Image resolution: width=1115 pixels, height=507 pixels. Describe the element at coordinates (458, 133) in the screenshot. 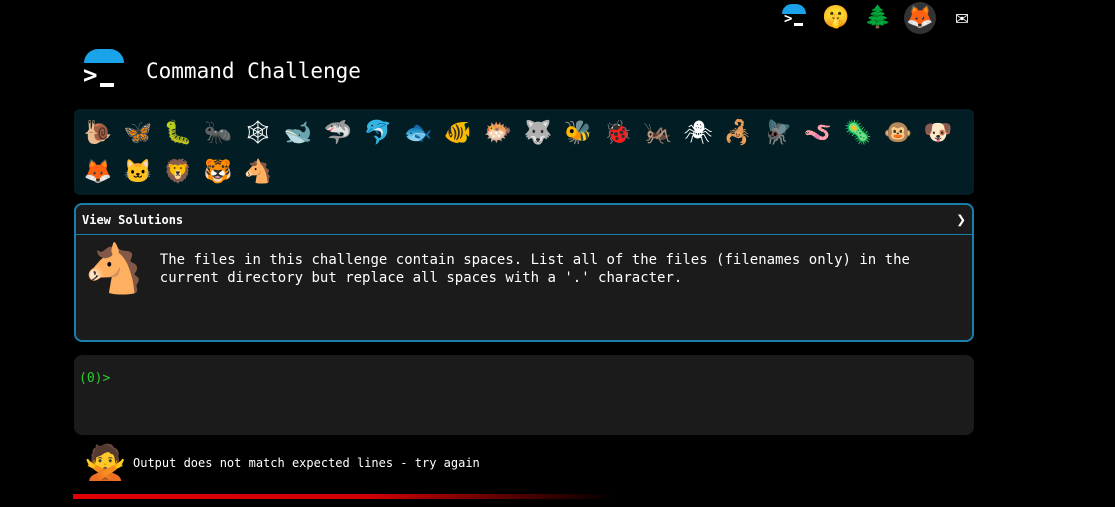

I see `tropical-fish-icon: 🐠` at that location.